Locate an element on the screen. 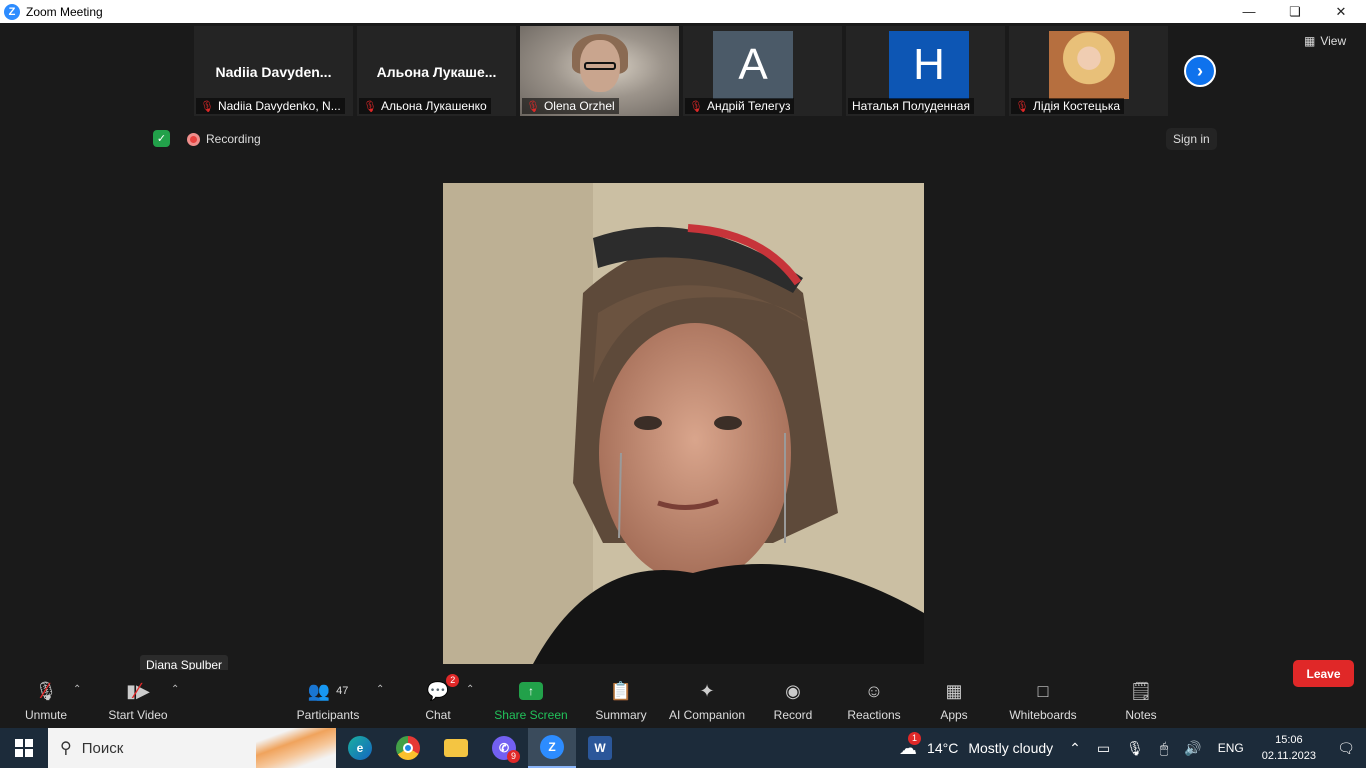 This screenshot has height=768, width=1366. language-indicator: ENG is located at coordinates (1231, 748).